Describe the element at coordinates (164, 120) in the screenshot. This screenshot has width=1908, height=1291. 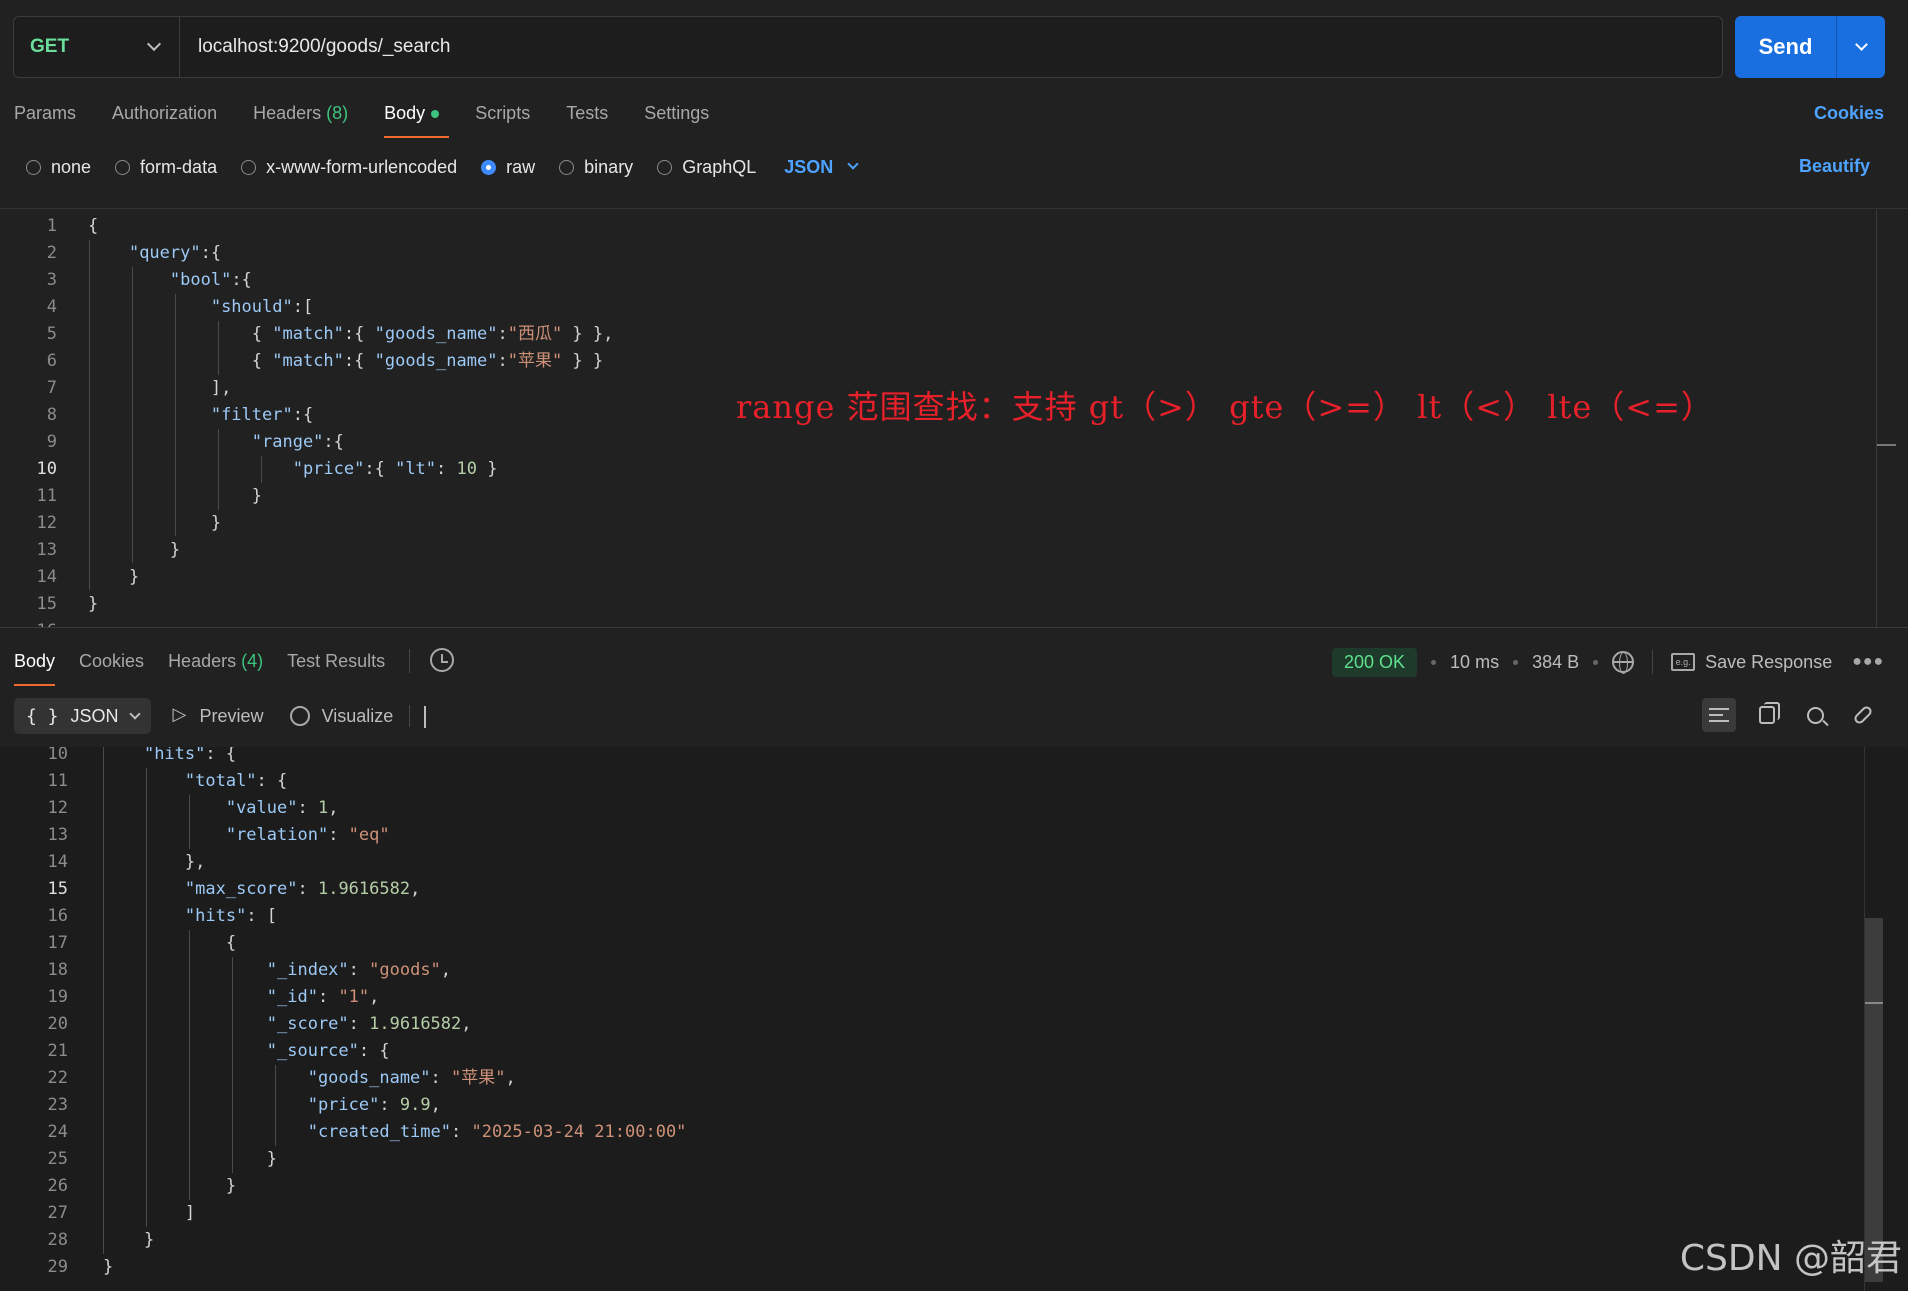
I see `tab-authorization: Authorization` at that location.